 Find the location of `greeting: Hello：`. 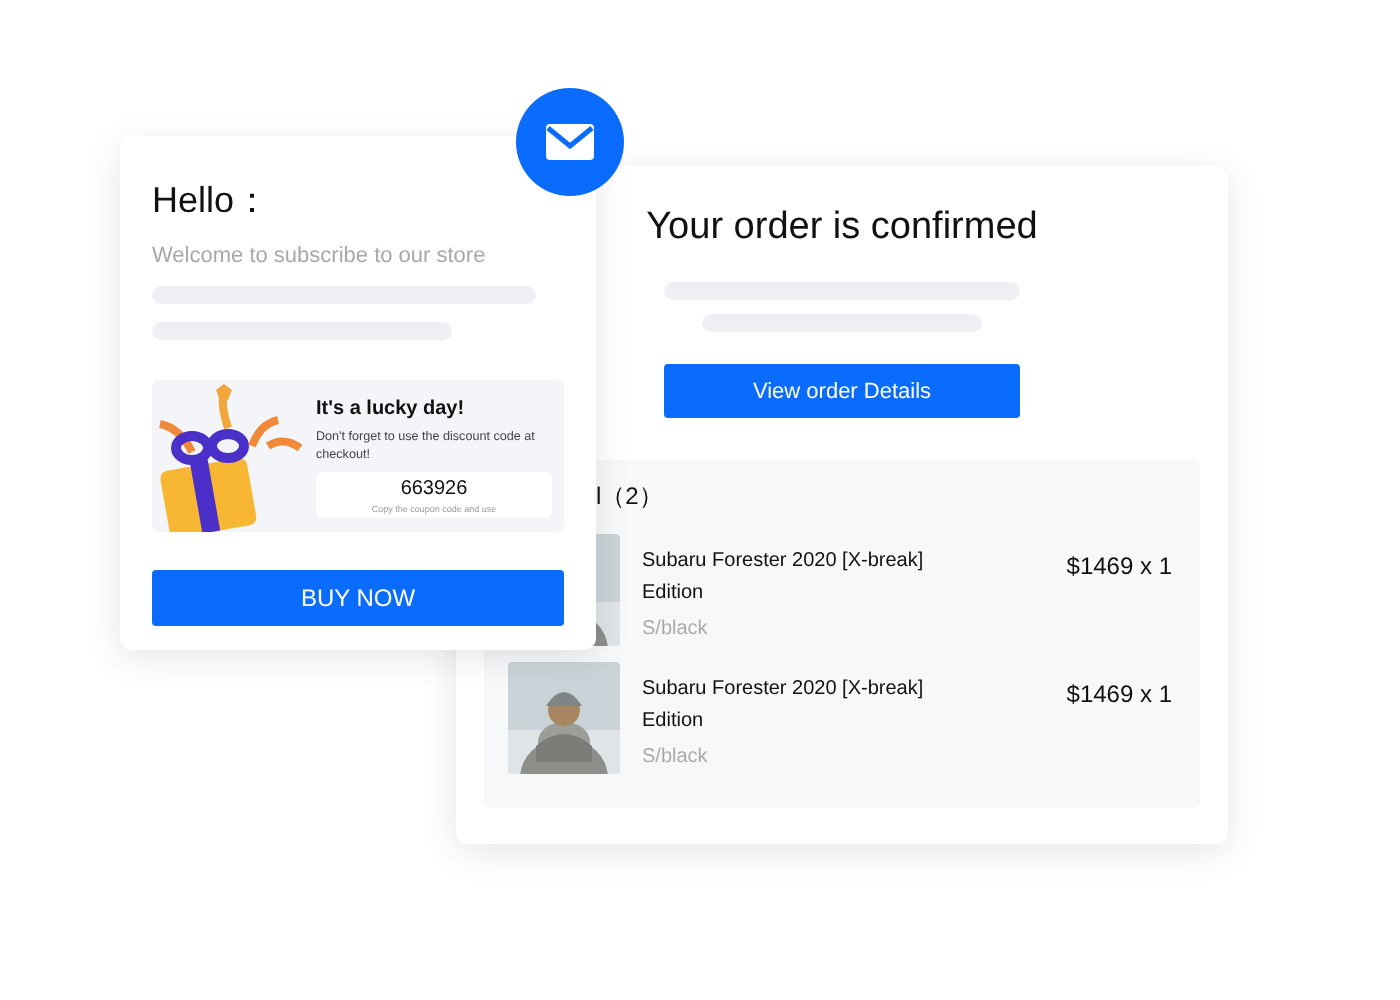

greeting: Hello： is located at coordinates (212, 201).